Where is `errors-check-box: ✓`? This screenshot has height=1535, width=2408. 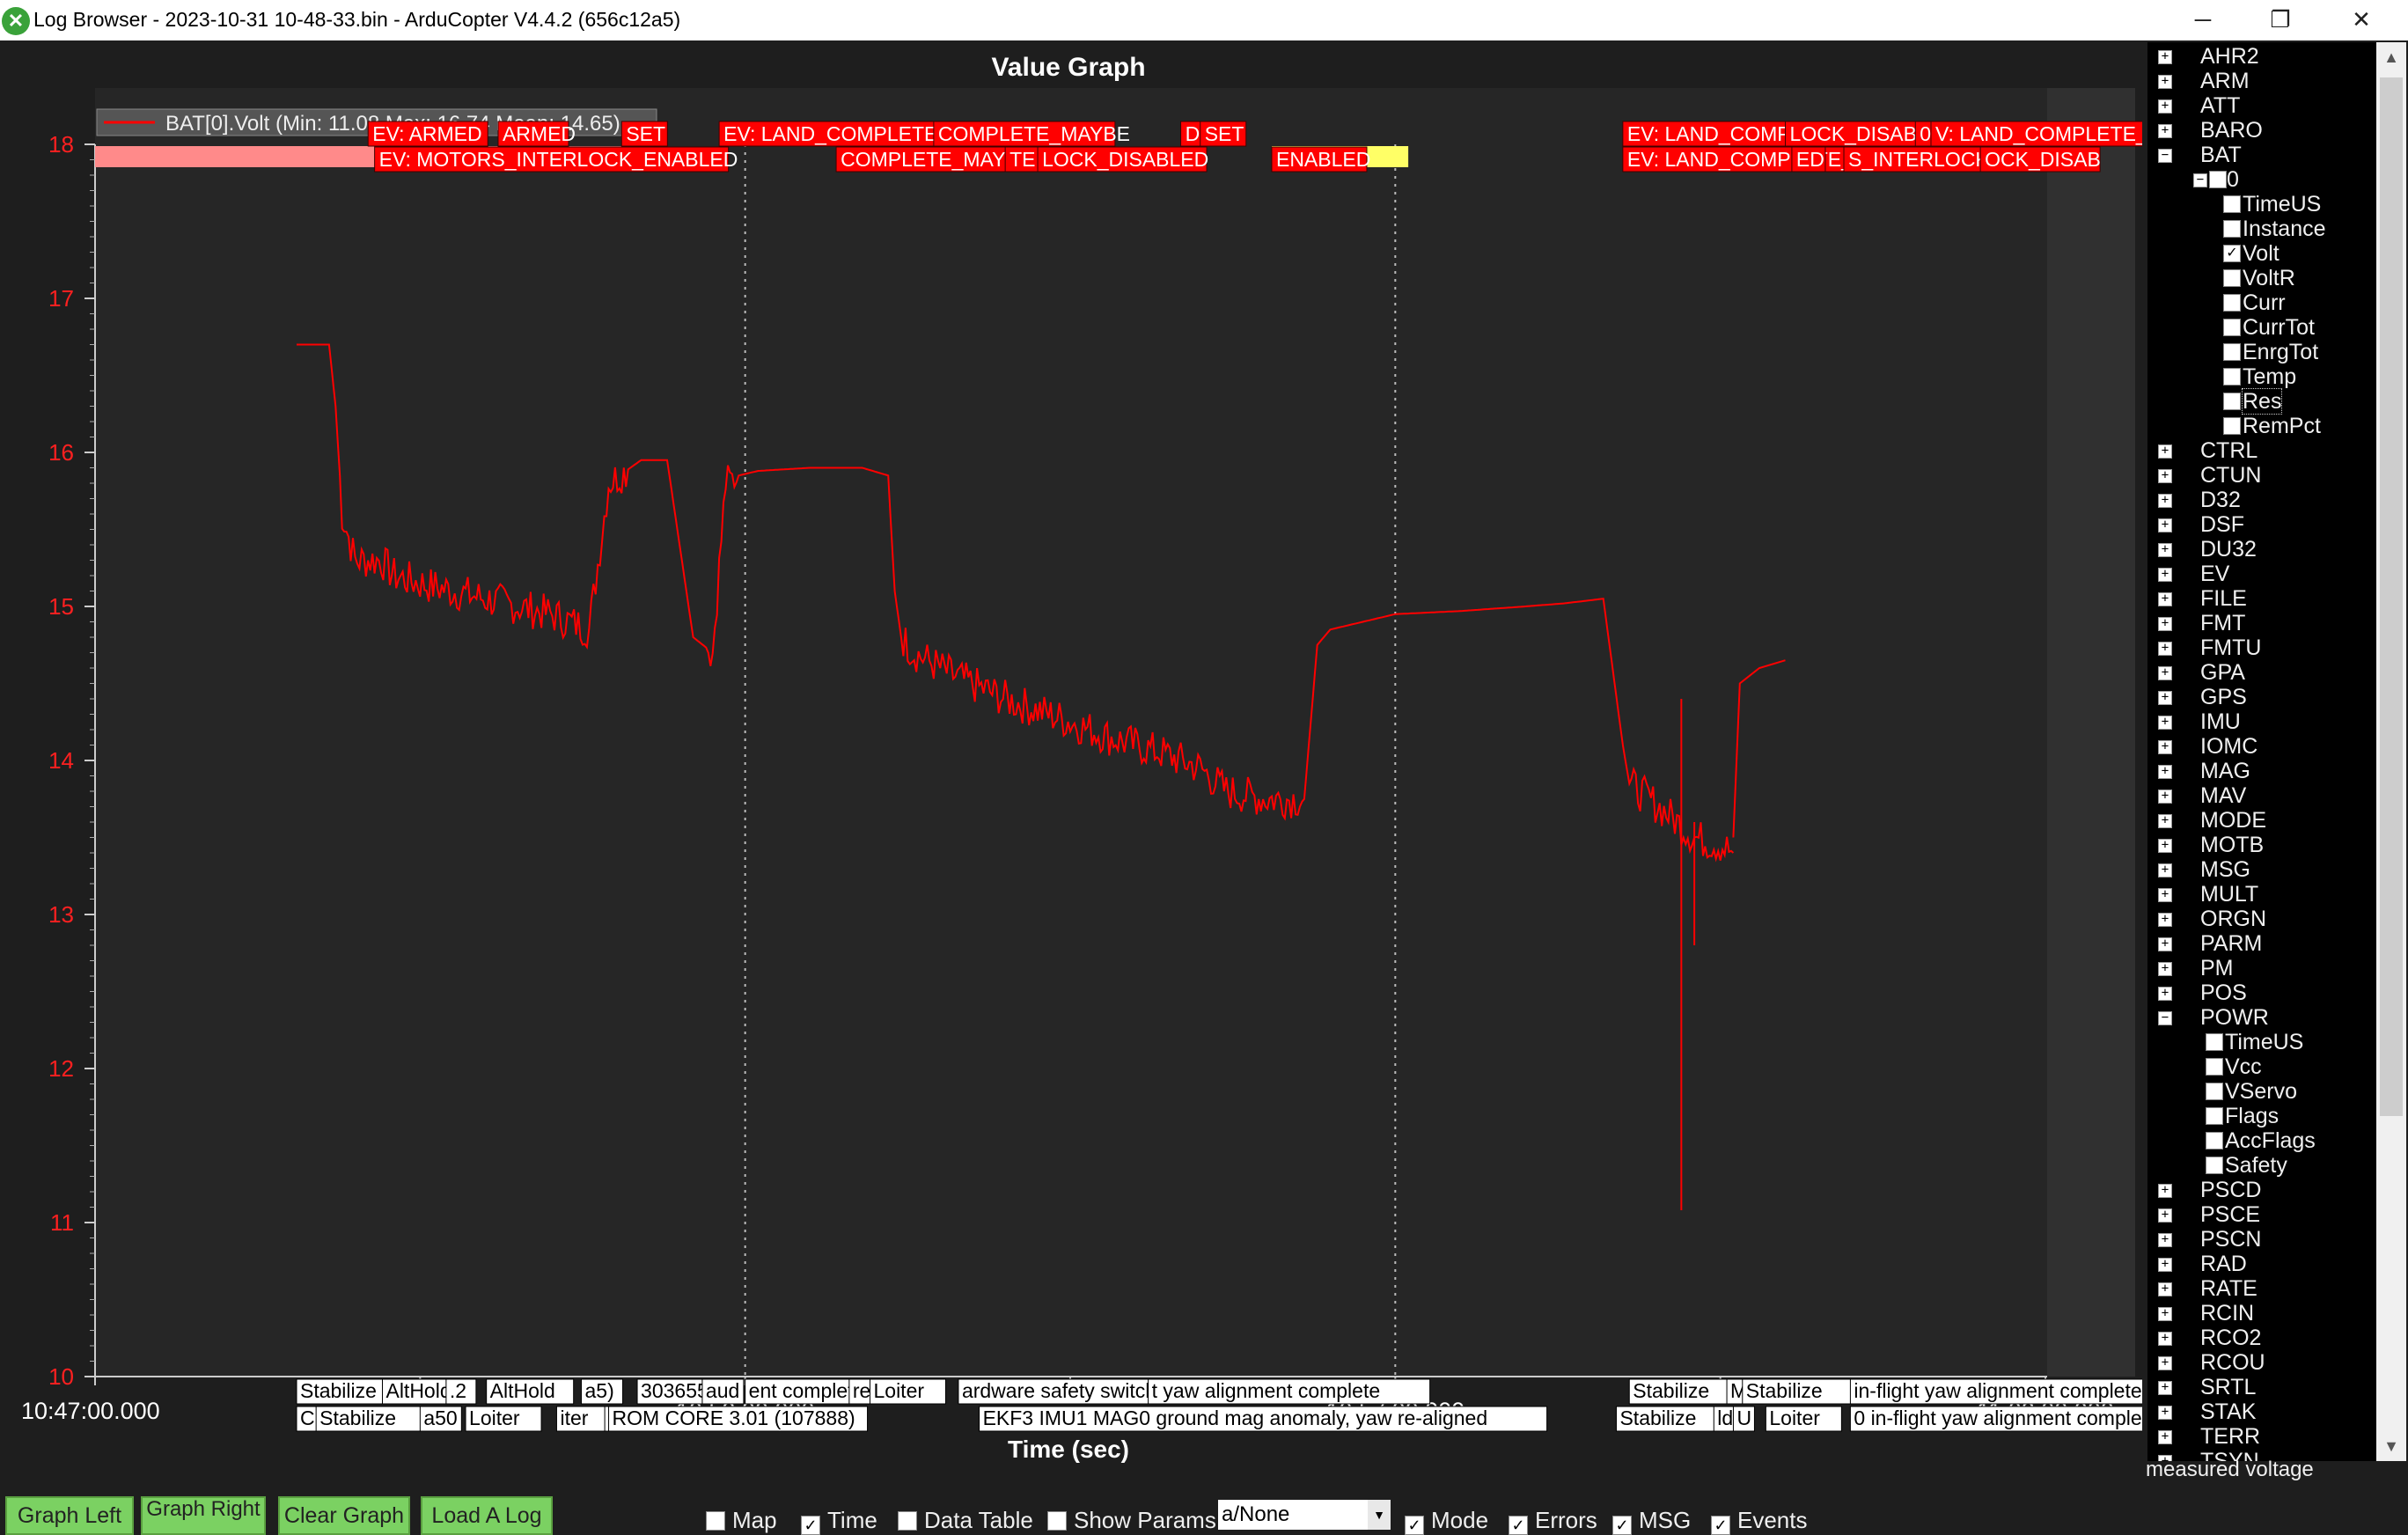
errors-check-box: ✓ is located at coordinates (1518, 1525).